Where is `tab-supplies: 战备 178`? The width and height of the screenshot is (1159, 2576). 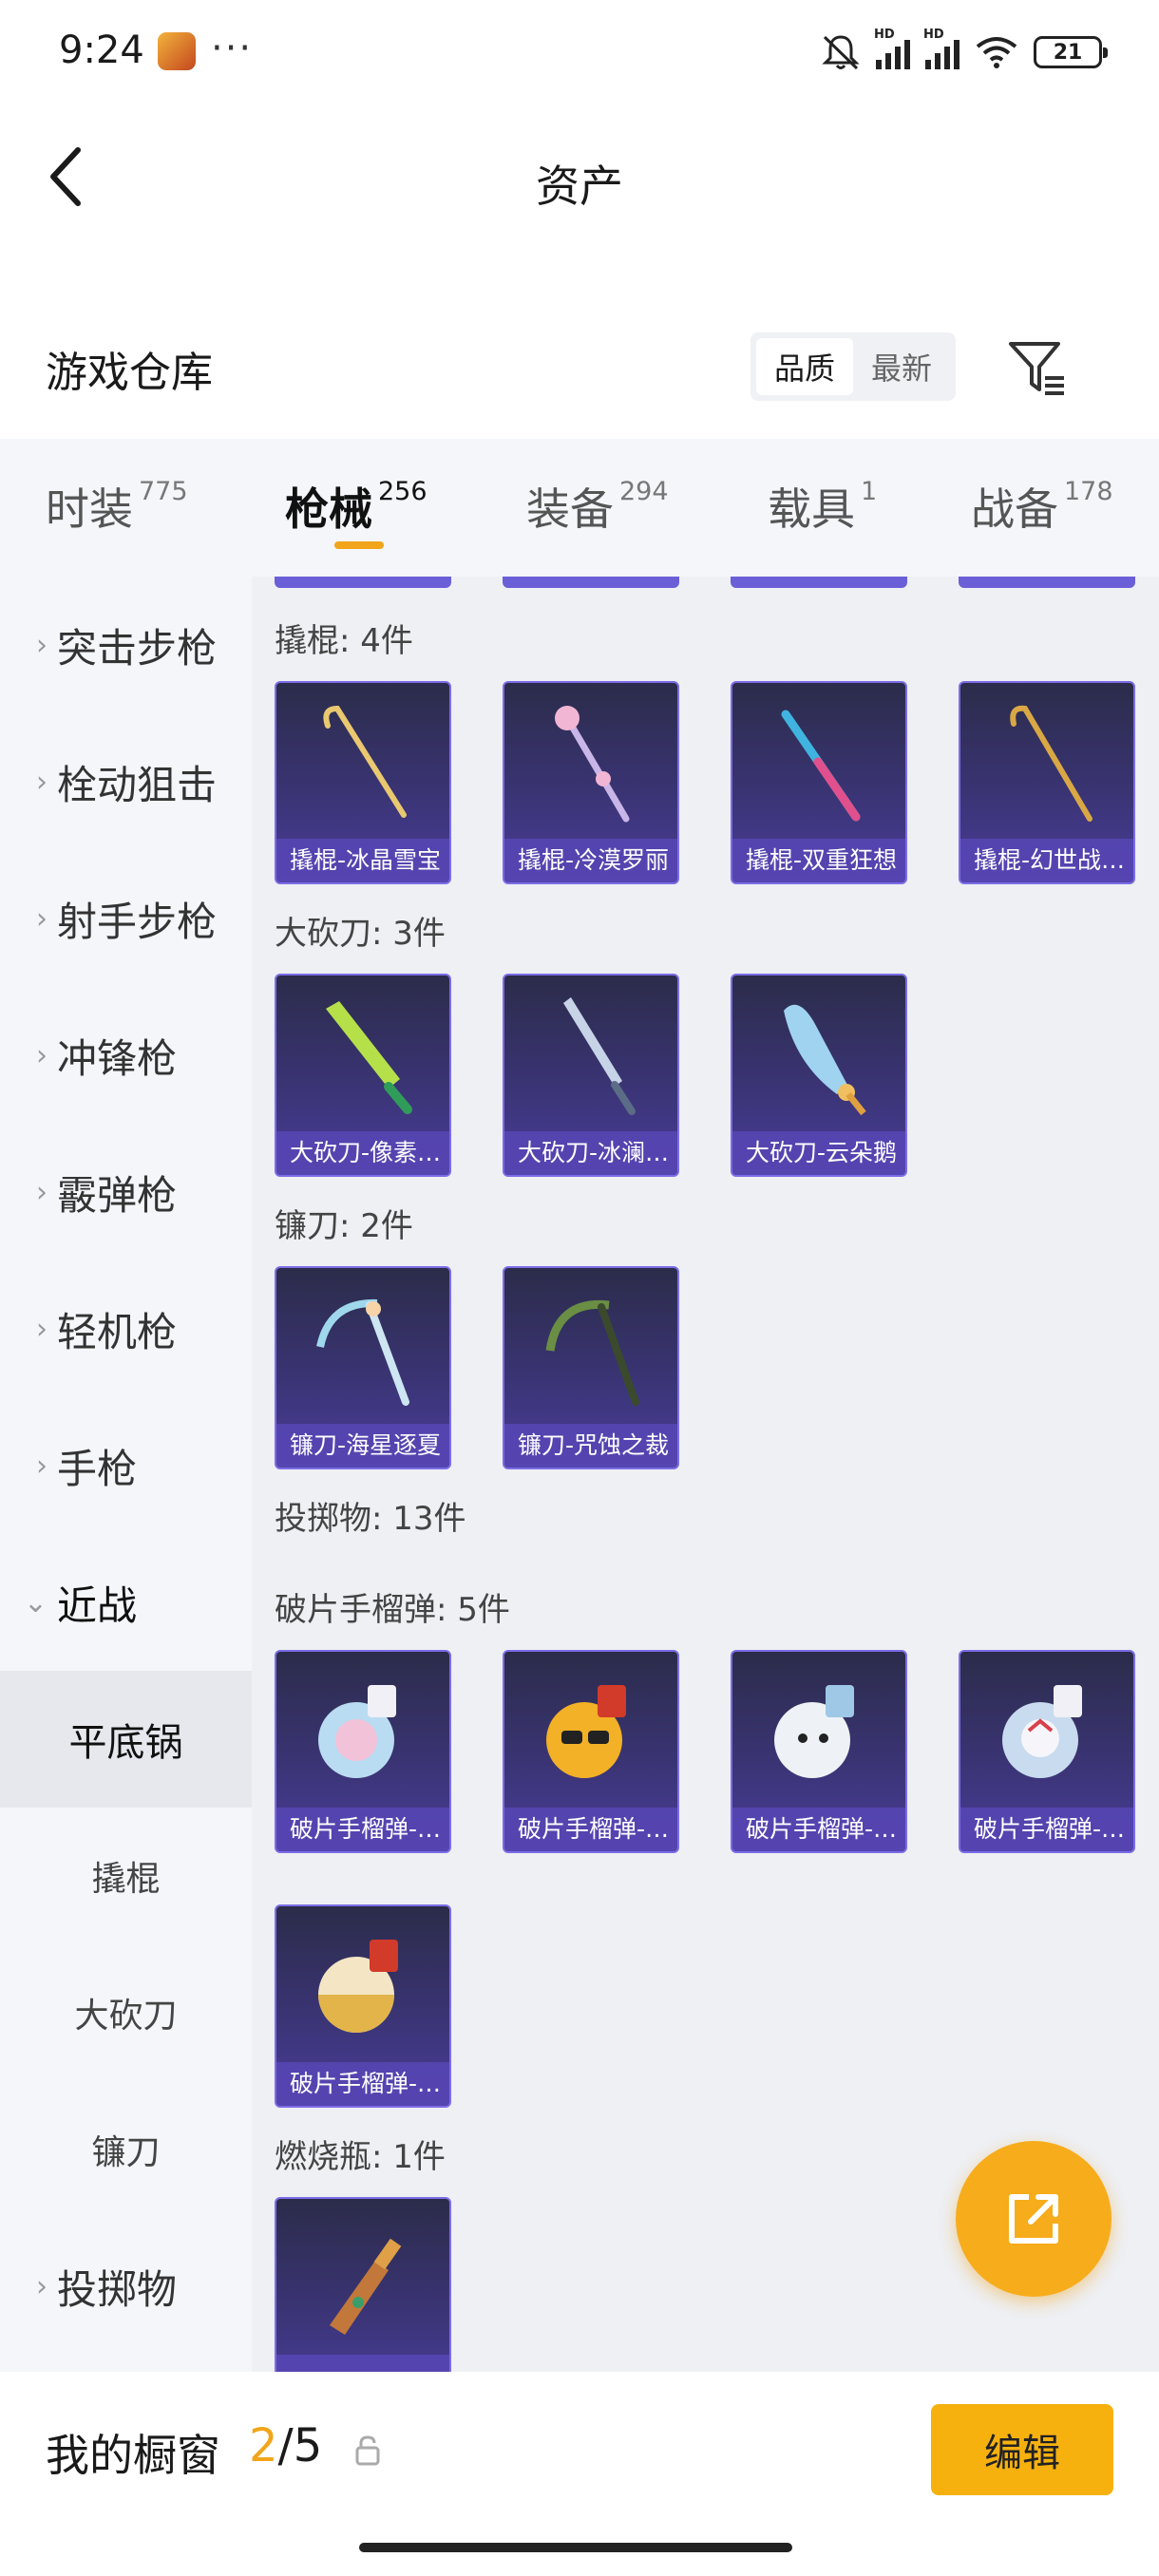
tab-supplies: 战备 178 is located at coordinates (1042, 507).